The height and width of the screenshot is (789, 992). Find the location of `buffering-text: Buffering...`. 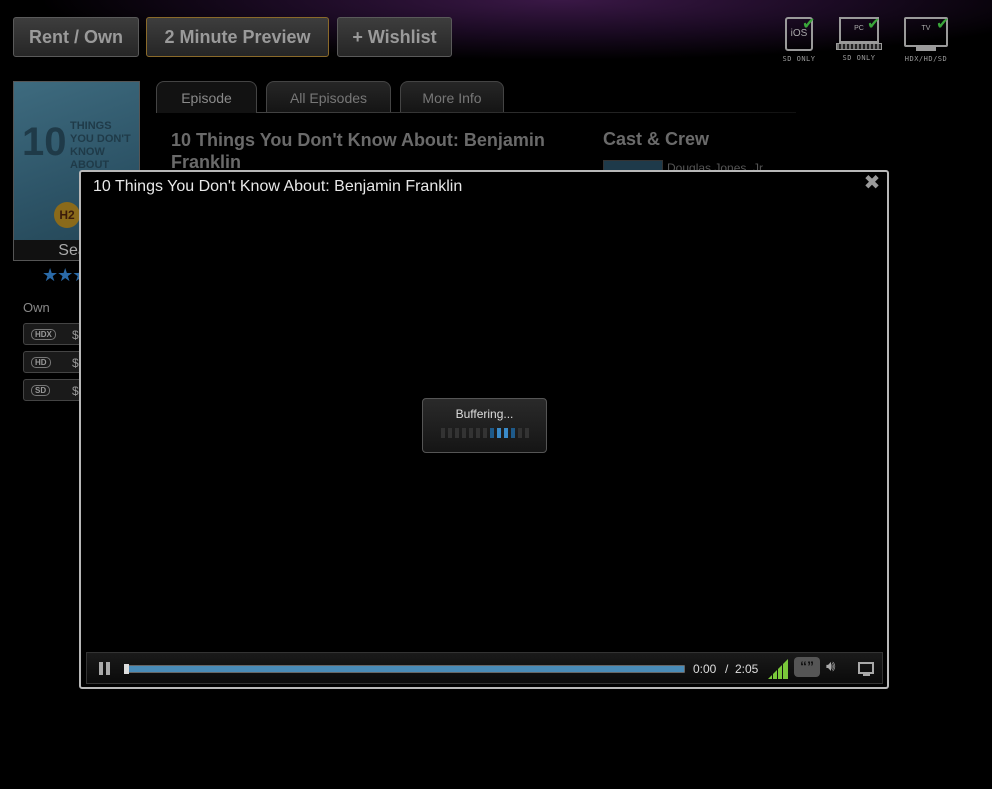

buffering-text: Buffering... is located at coordinates (484, 414).